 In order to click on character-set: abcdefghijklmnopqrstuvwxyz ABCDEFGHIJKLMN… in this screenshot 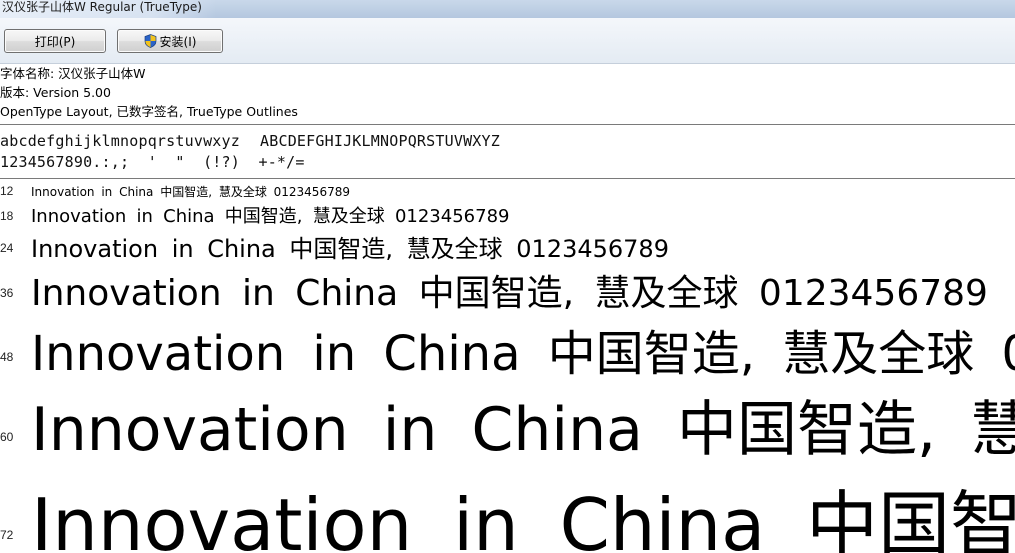, I will do `click(250, 152)`.